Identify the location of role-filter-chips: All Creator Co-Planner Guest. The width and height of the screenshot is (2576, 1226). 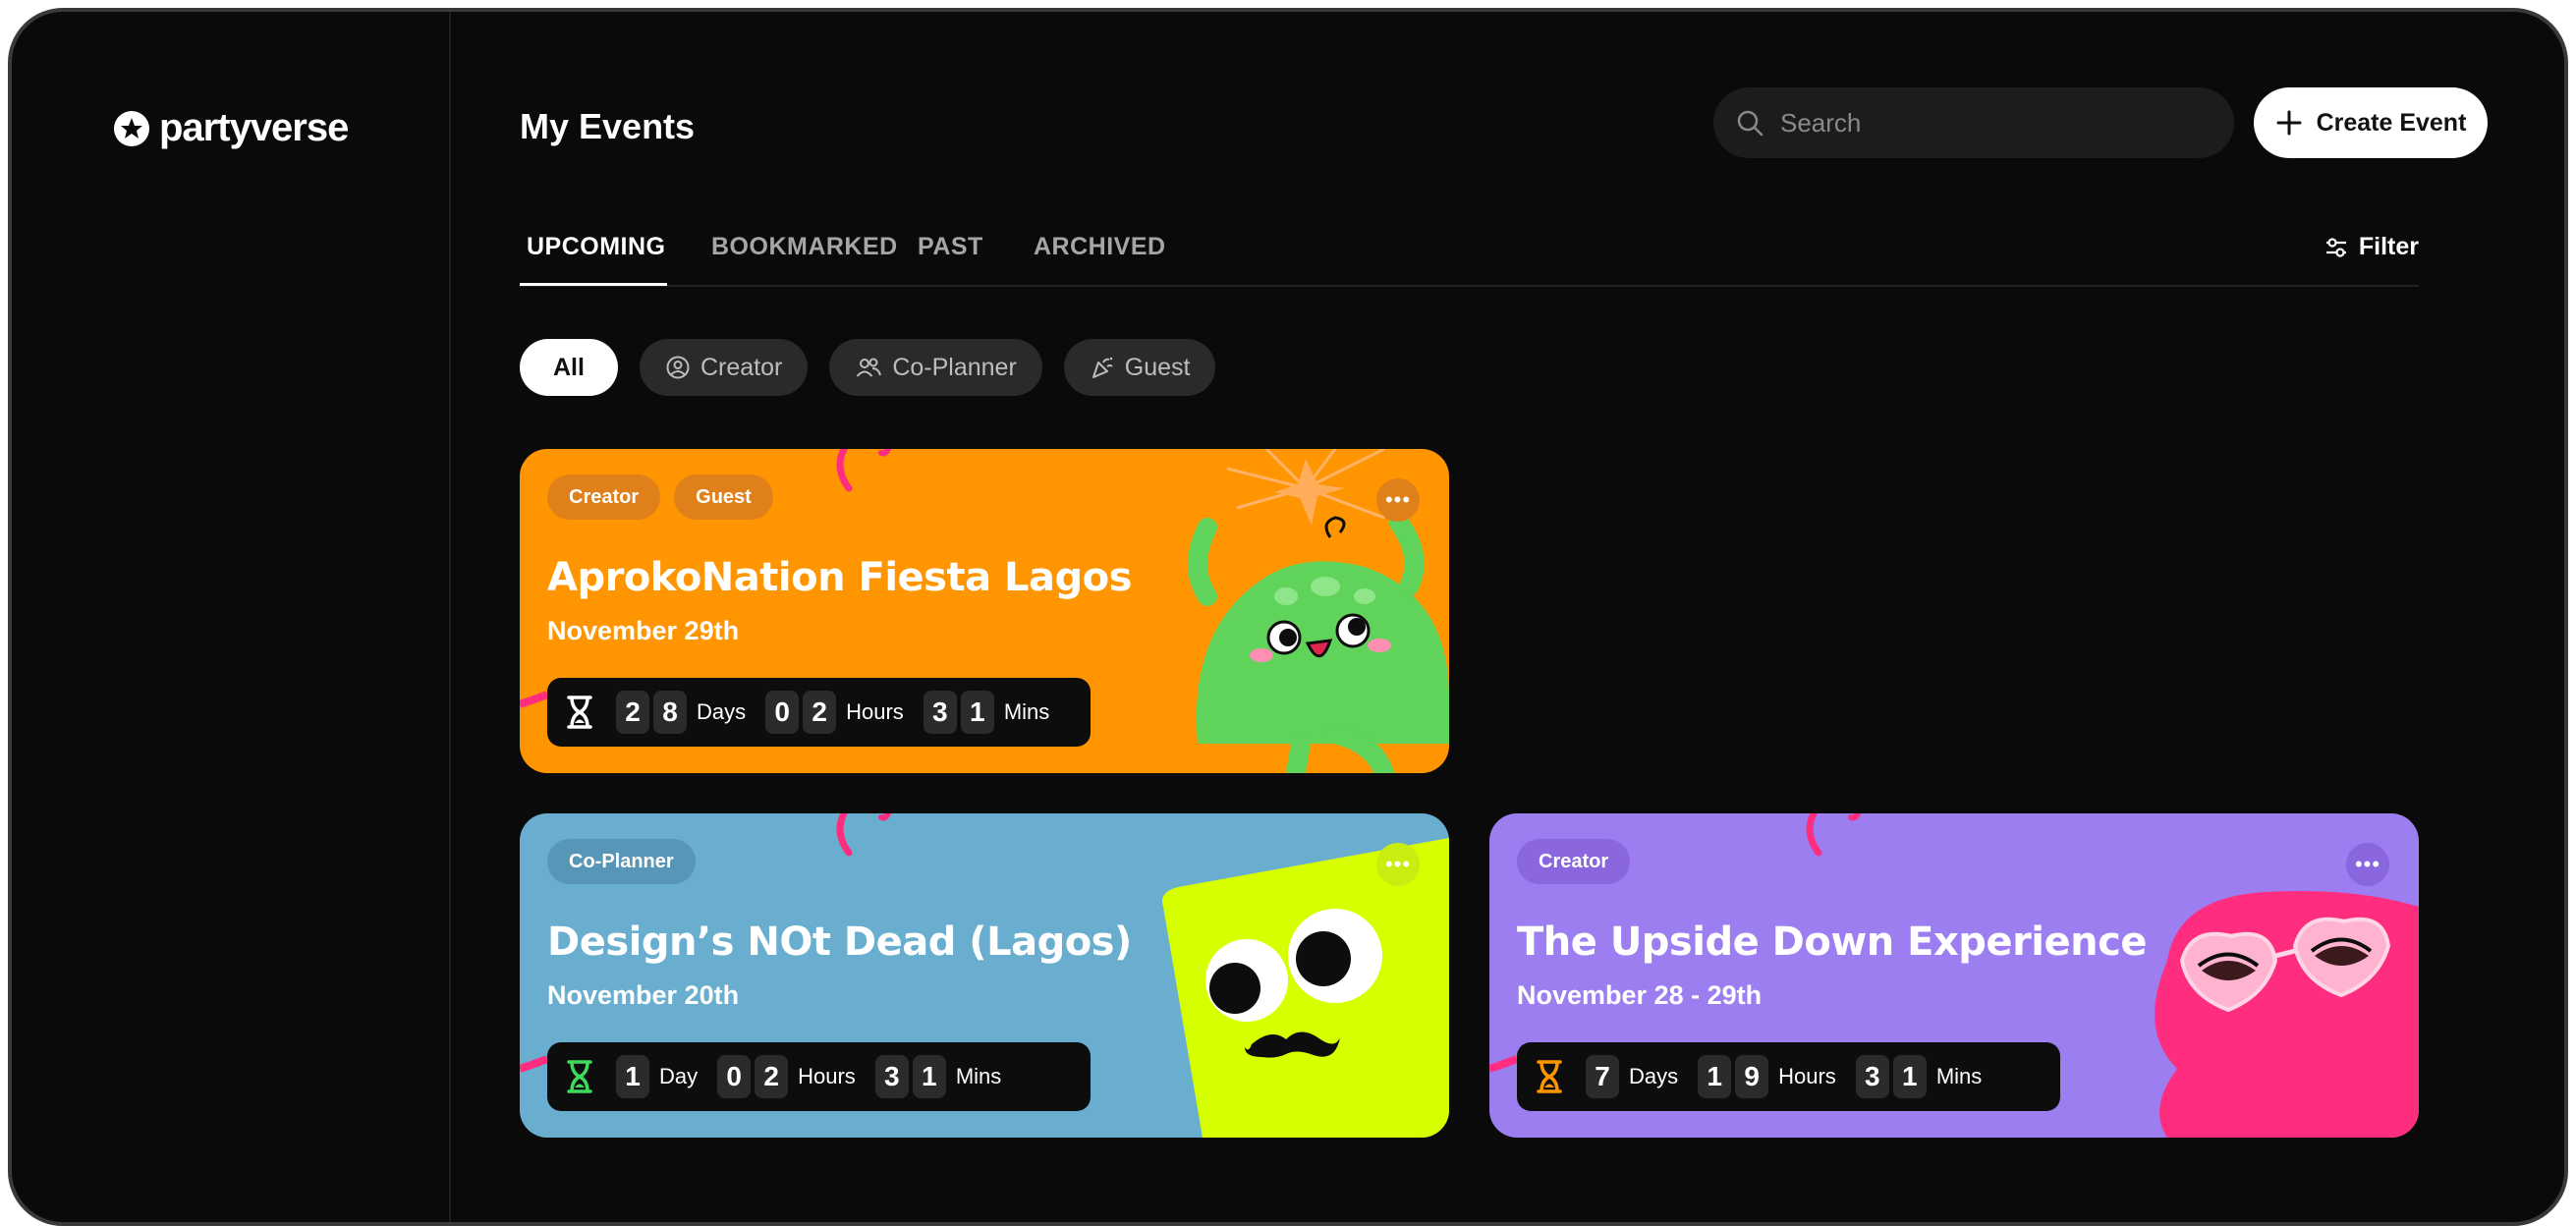
(868, 368).